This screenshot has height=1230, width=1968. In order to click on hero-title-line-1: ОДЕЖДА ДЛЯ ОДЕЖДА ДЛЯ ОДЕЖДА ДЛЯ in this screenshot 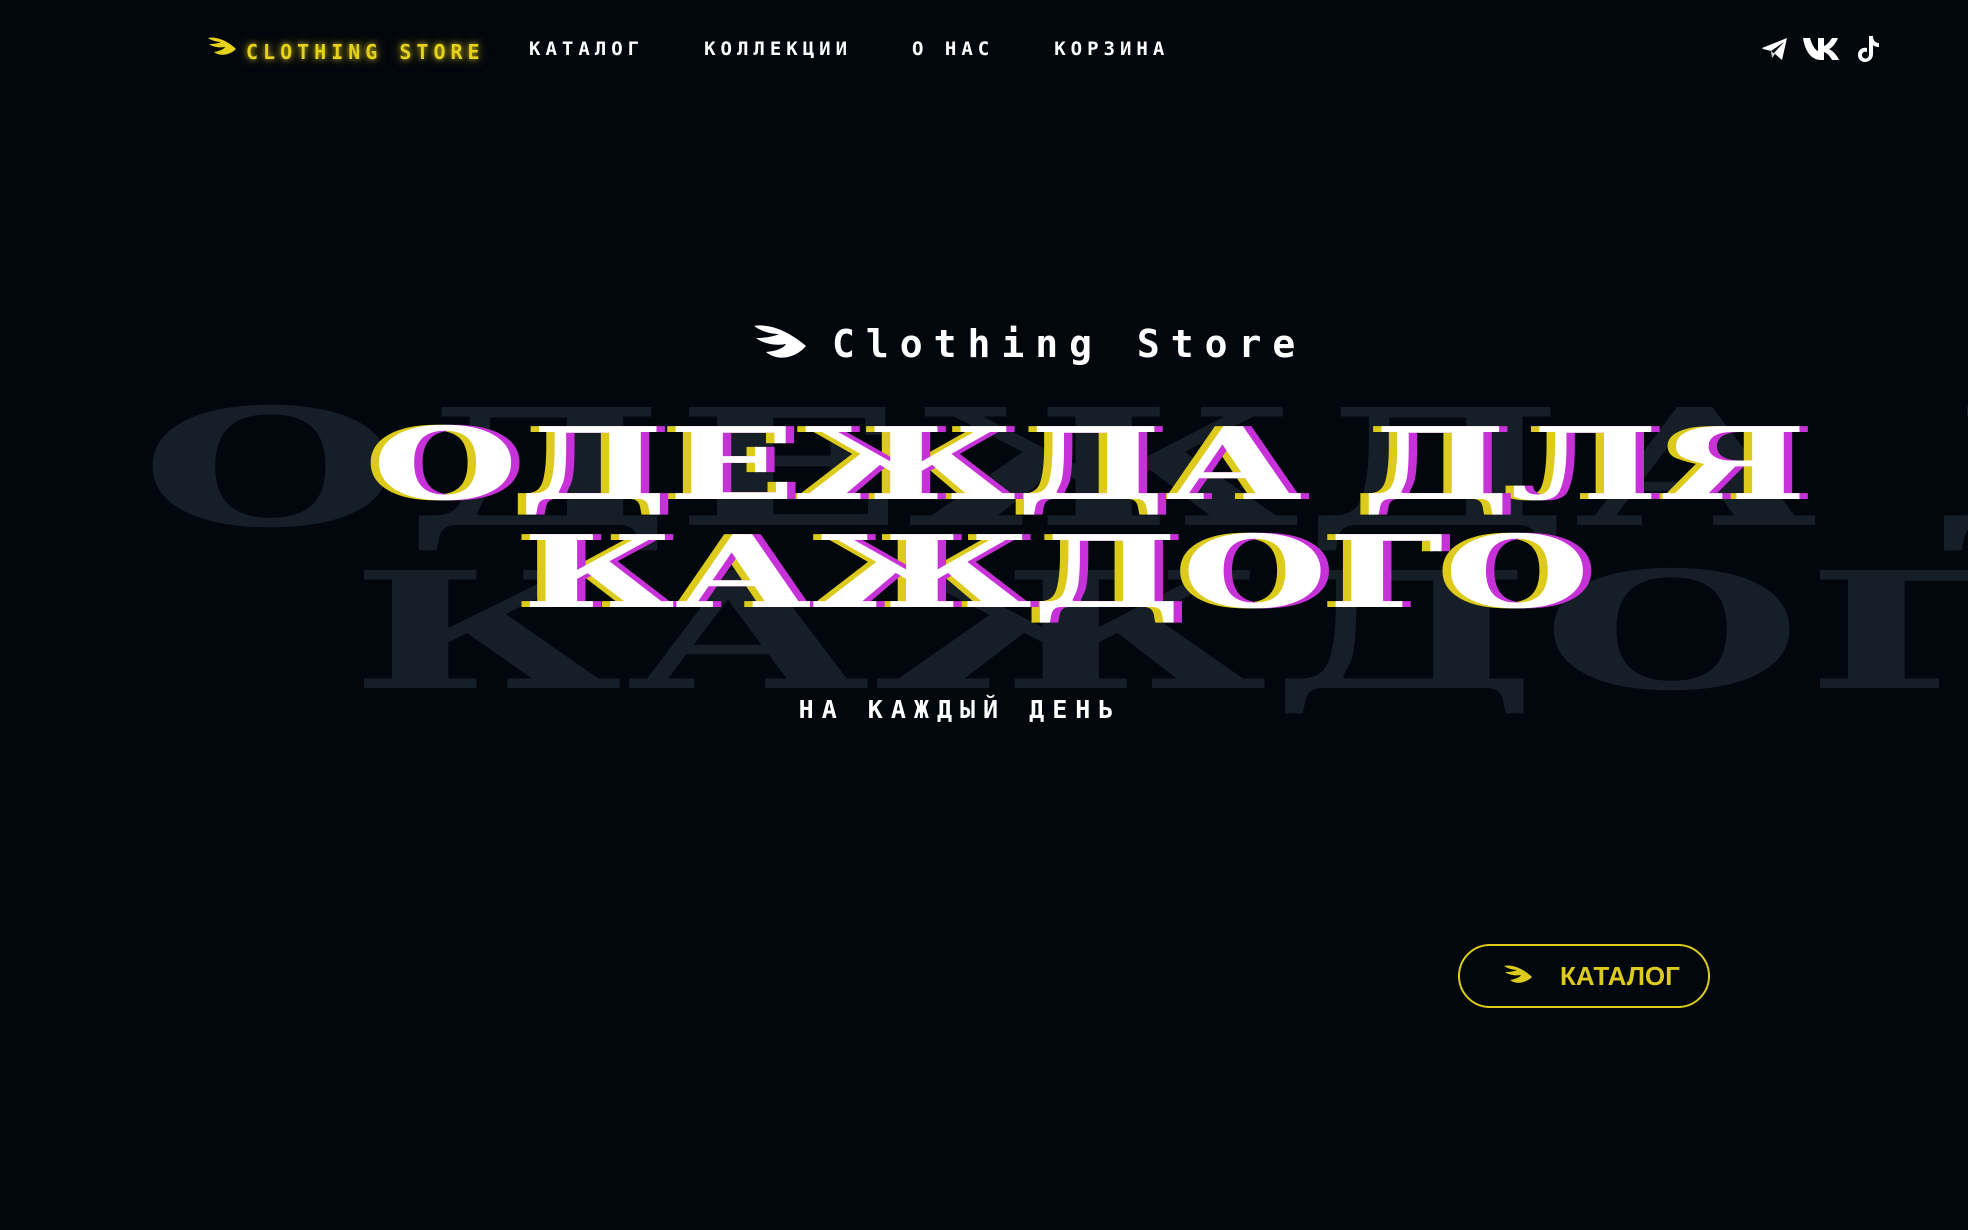, I will do `click(1090, 464)`.